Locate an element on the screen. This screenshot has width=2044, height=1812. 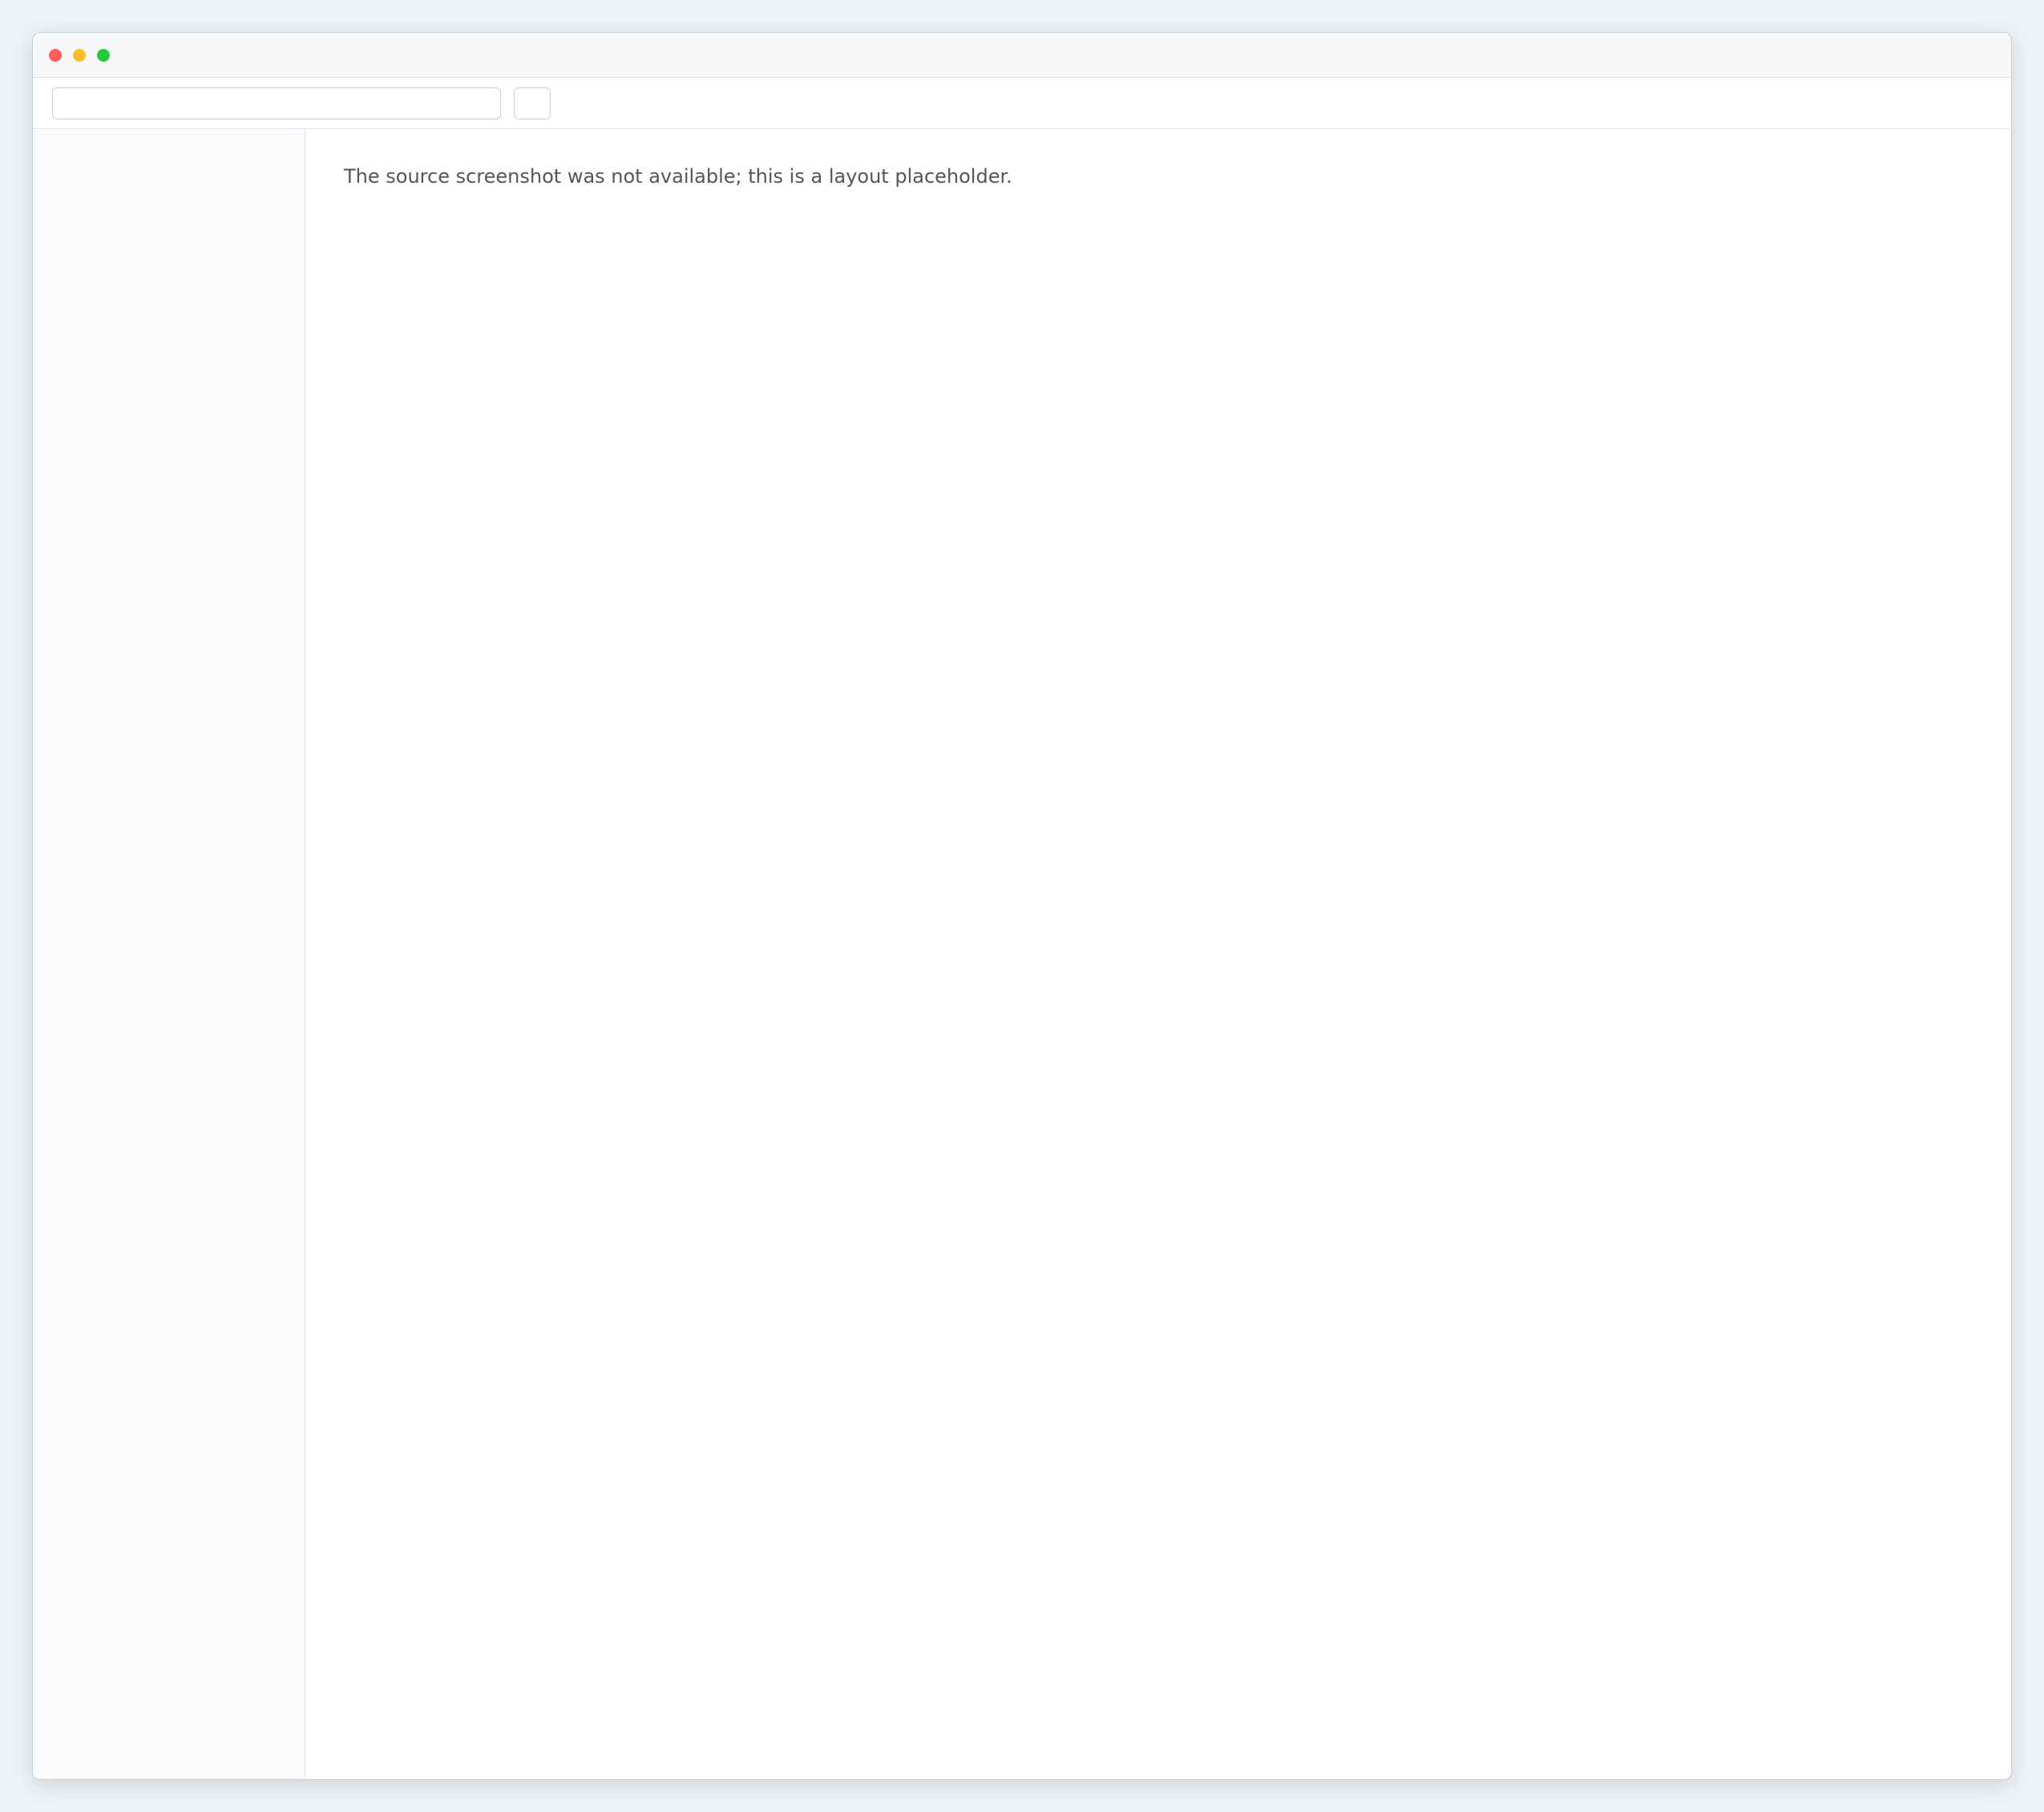
toolbar is located at coordinates (1022, 103).